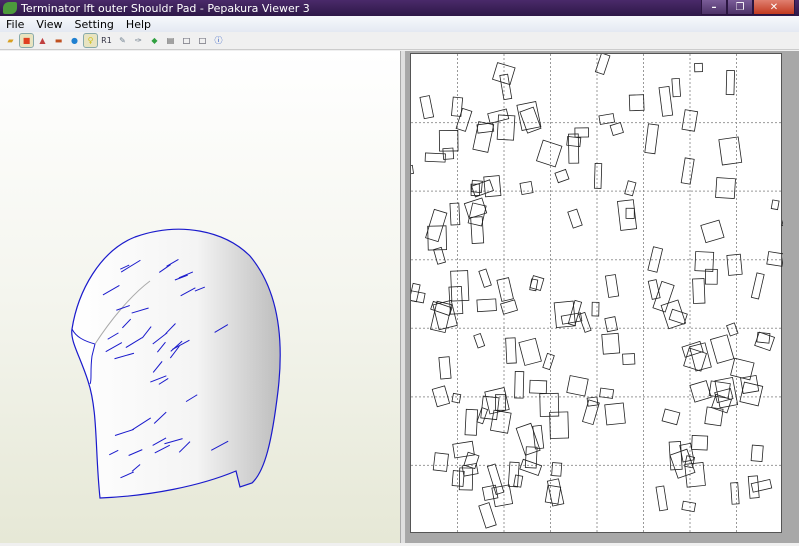  Describe the element at coordinates (49, 24) in the screenshot. I see `menu-view: View` at that location.